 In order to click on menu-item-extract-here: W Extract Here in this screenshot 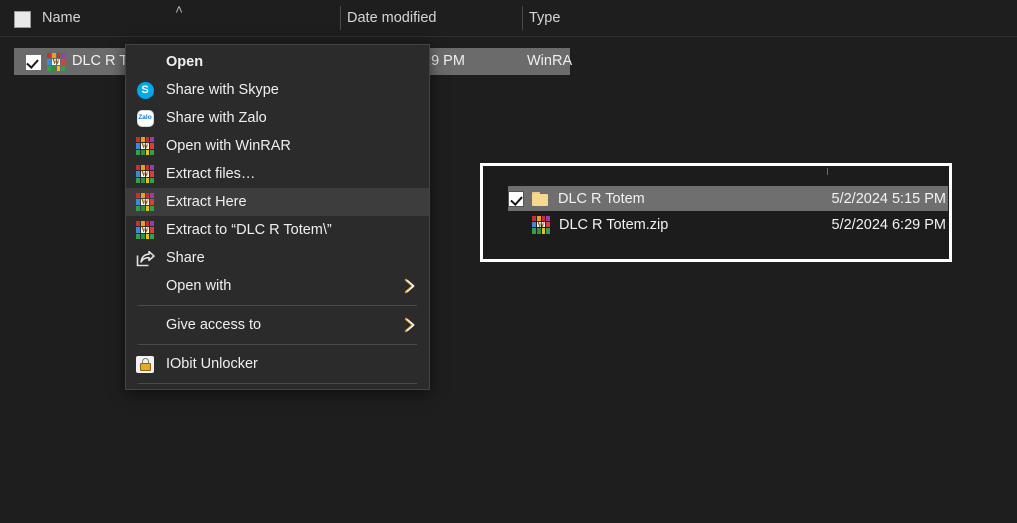, I will do `click(277, 202)`.